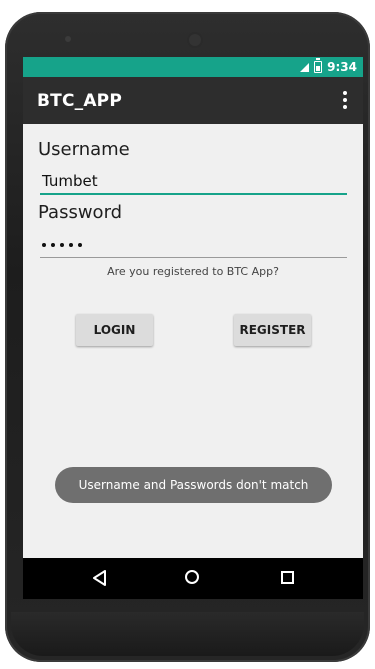 The height and width of the screenshot is (669, 375). Describe the element at coordinates (80, 101) in the screenshot. I see `app-title: BTC_APP` at that location.